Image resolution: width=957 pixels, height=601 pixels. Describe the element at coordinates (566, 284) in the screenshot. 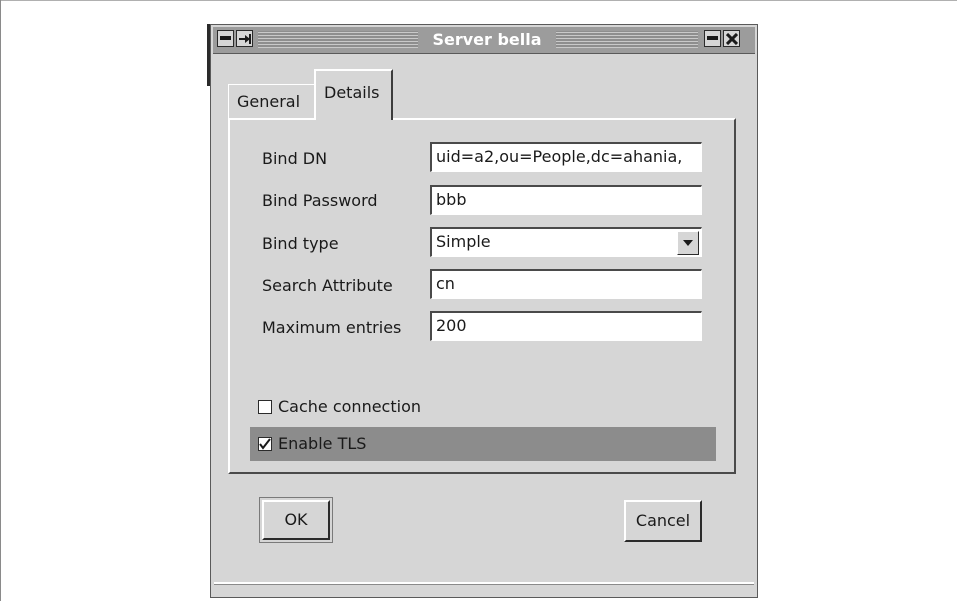

I see `search-attribute-field: cn` at that location.